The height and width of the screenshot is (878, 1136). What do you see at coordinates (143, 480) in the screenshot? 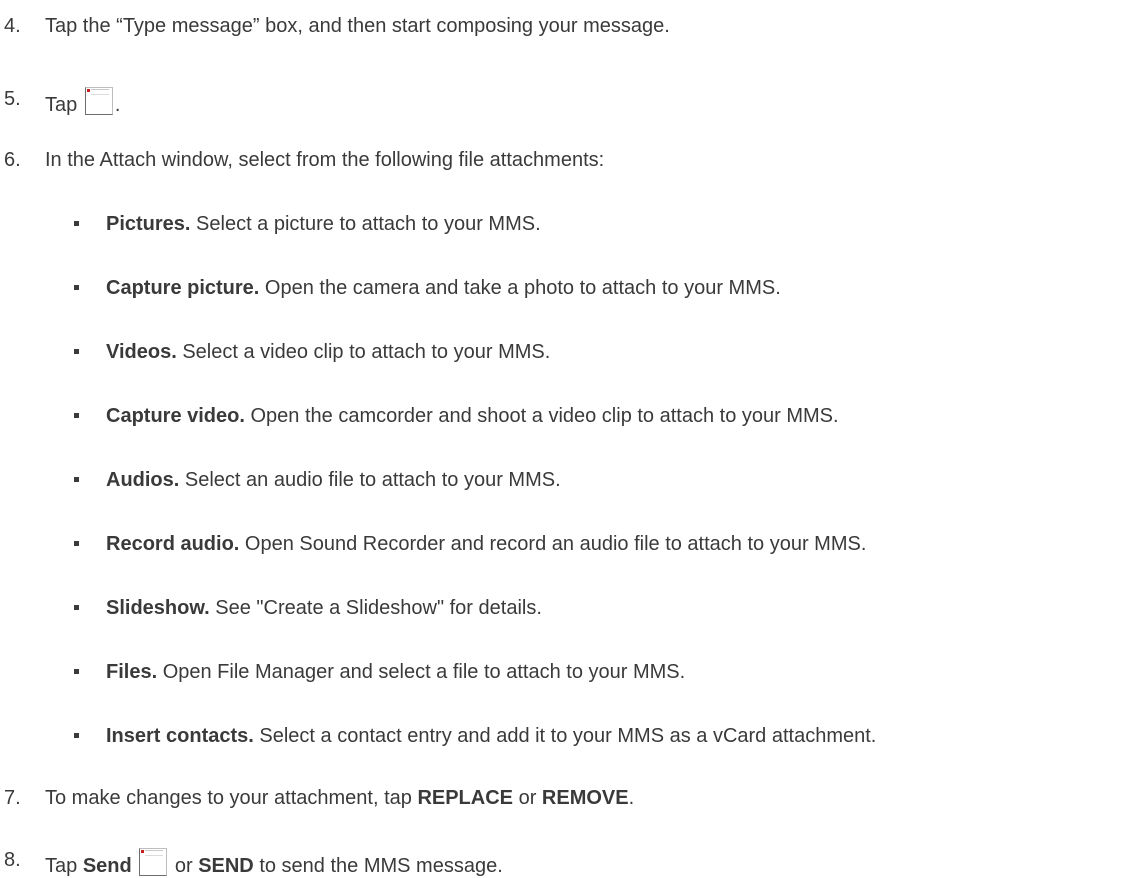
I see `item-label: Audios.` at bounding box center [143, 480].